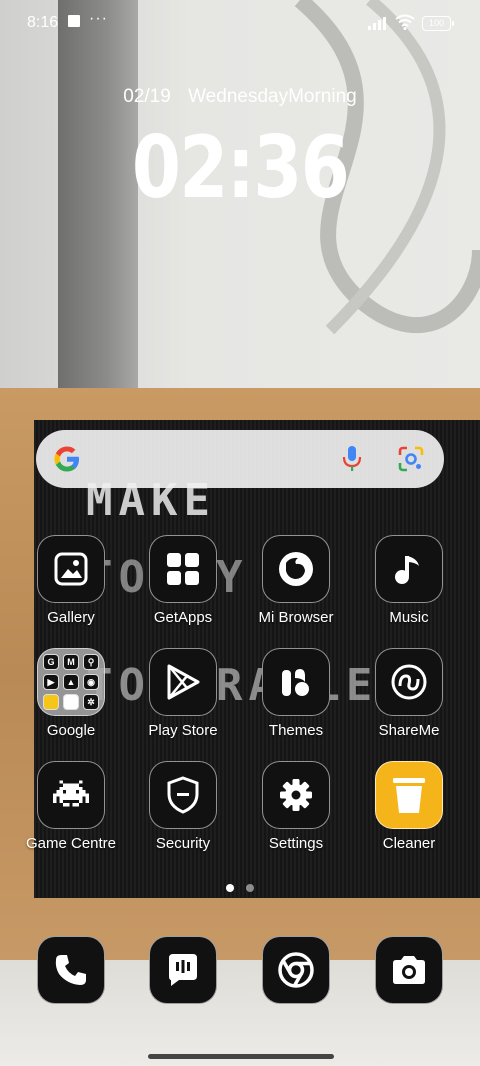 The image size is (480, 1066). Describe the element at coordinates (147, 96) in the screenshot. I see `clock-date: 02/19` at that location.